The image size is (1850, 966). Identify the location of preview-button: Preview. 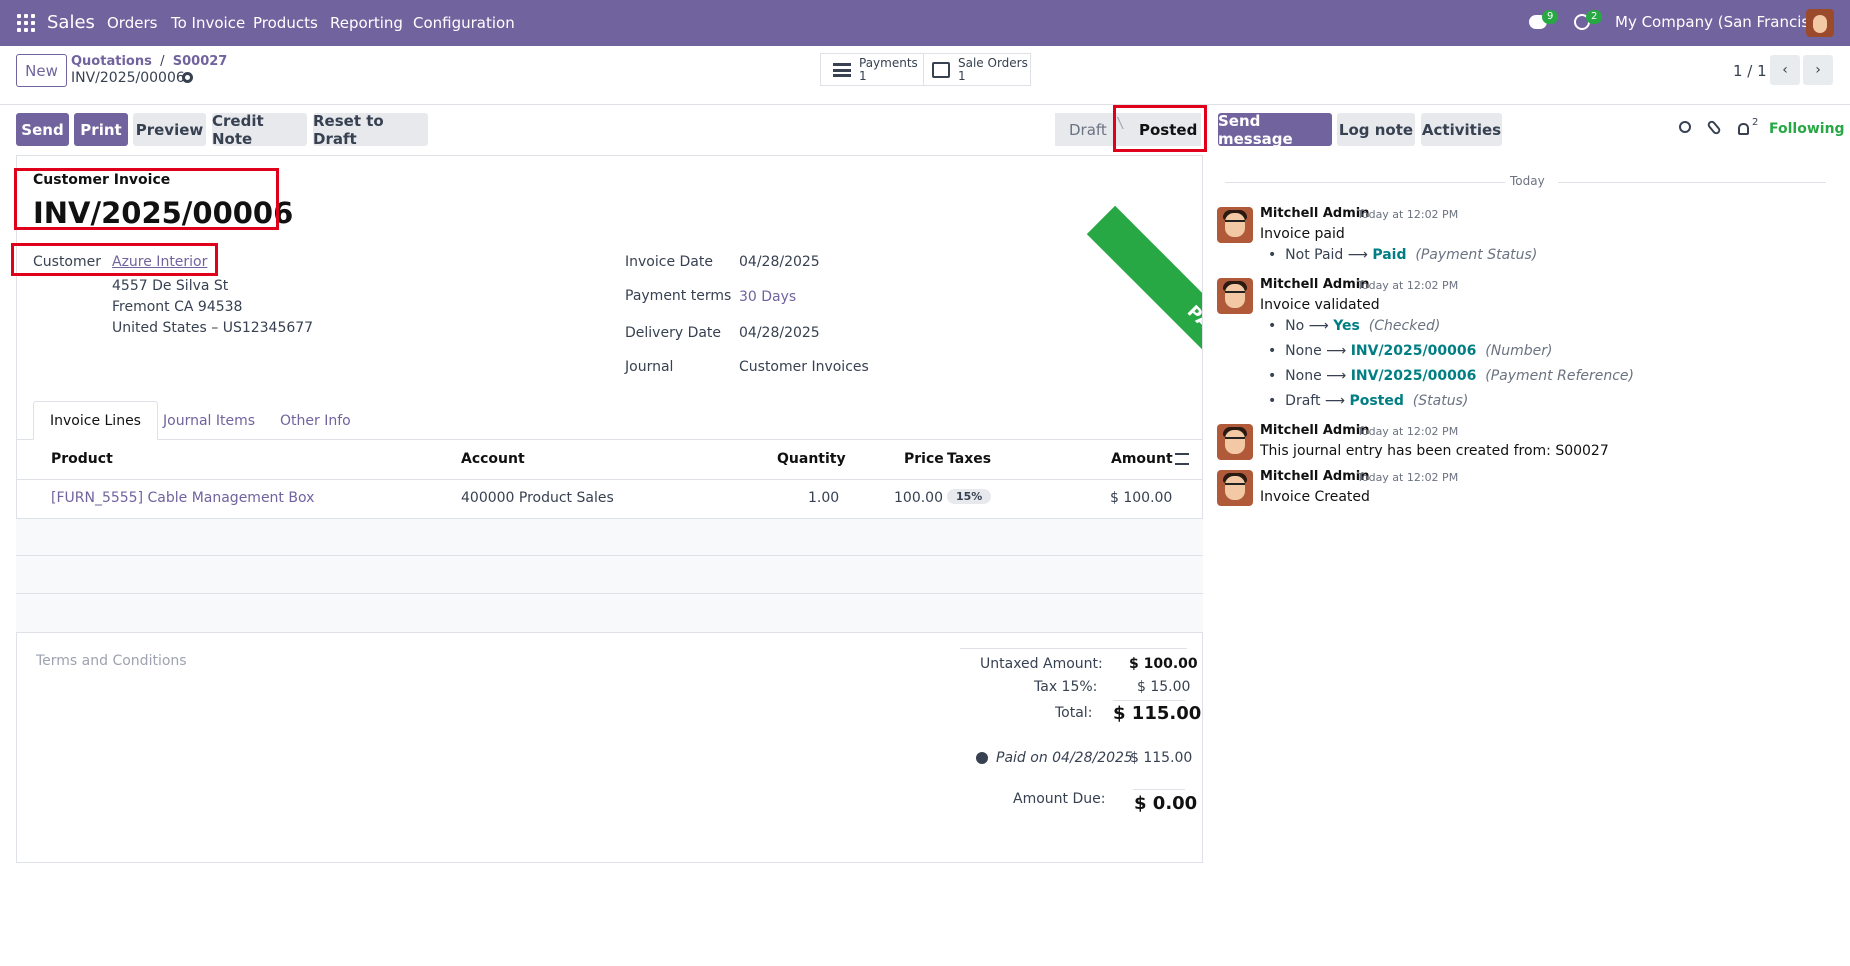
(169, 129).